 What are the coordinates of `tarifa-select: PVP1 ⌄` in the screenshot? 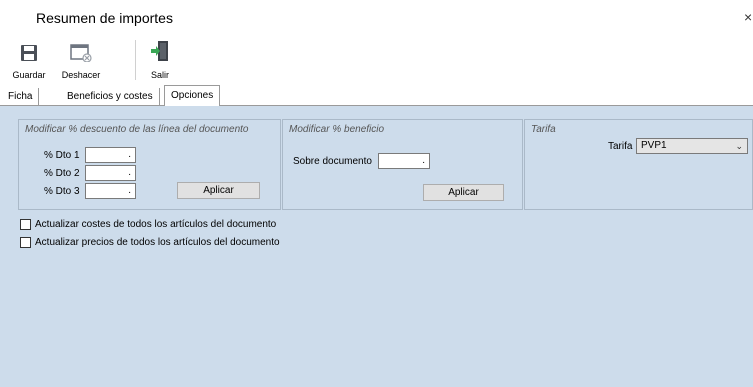 It's located at (692, 146).